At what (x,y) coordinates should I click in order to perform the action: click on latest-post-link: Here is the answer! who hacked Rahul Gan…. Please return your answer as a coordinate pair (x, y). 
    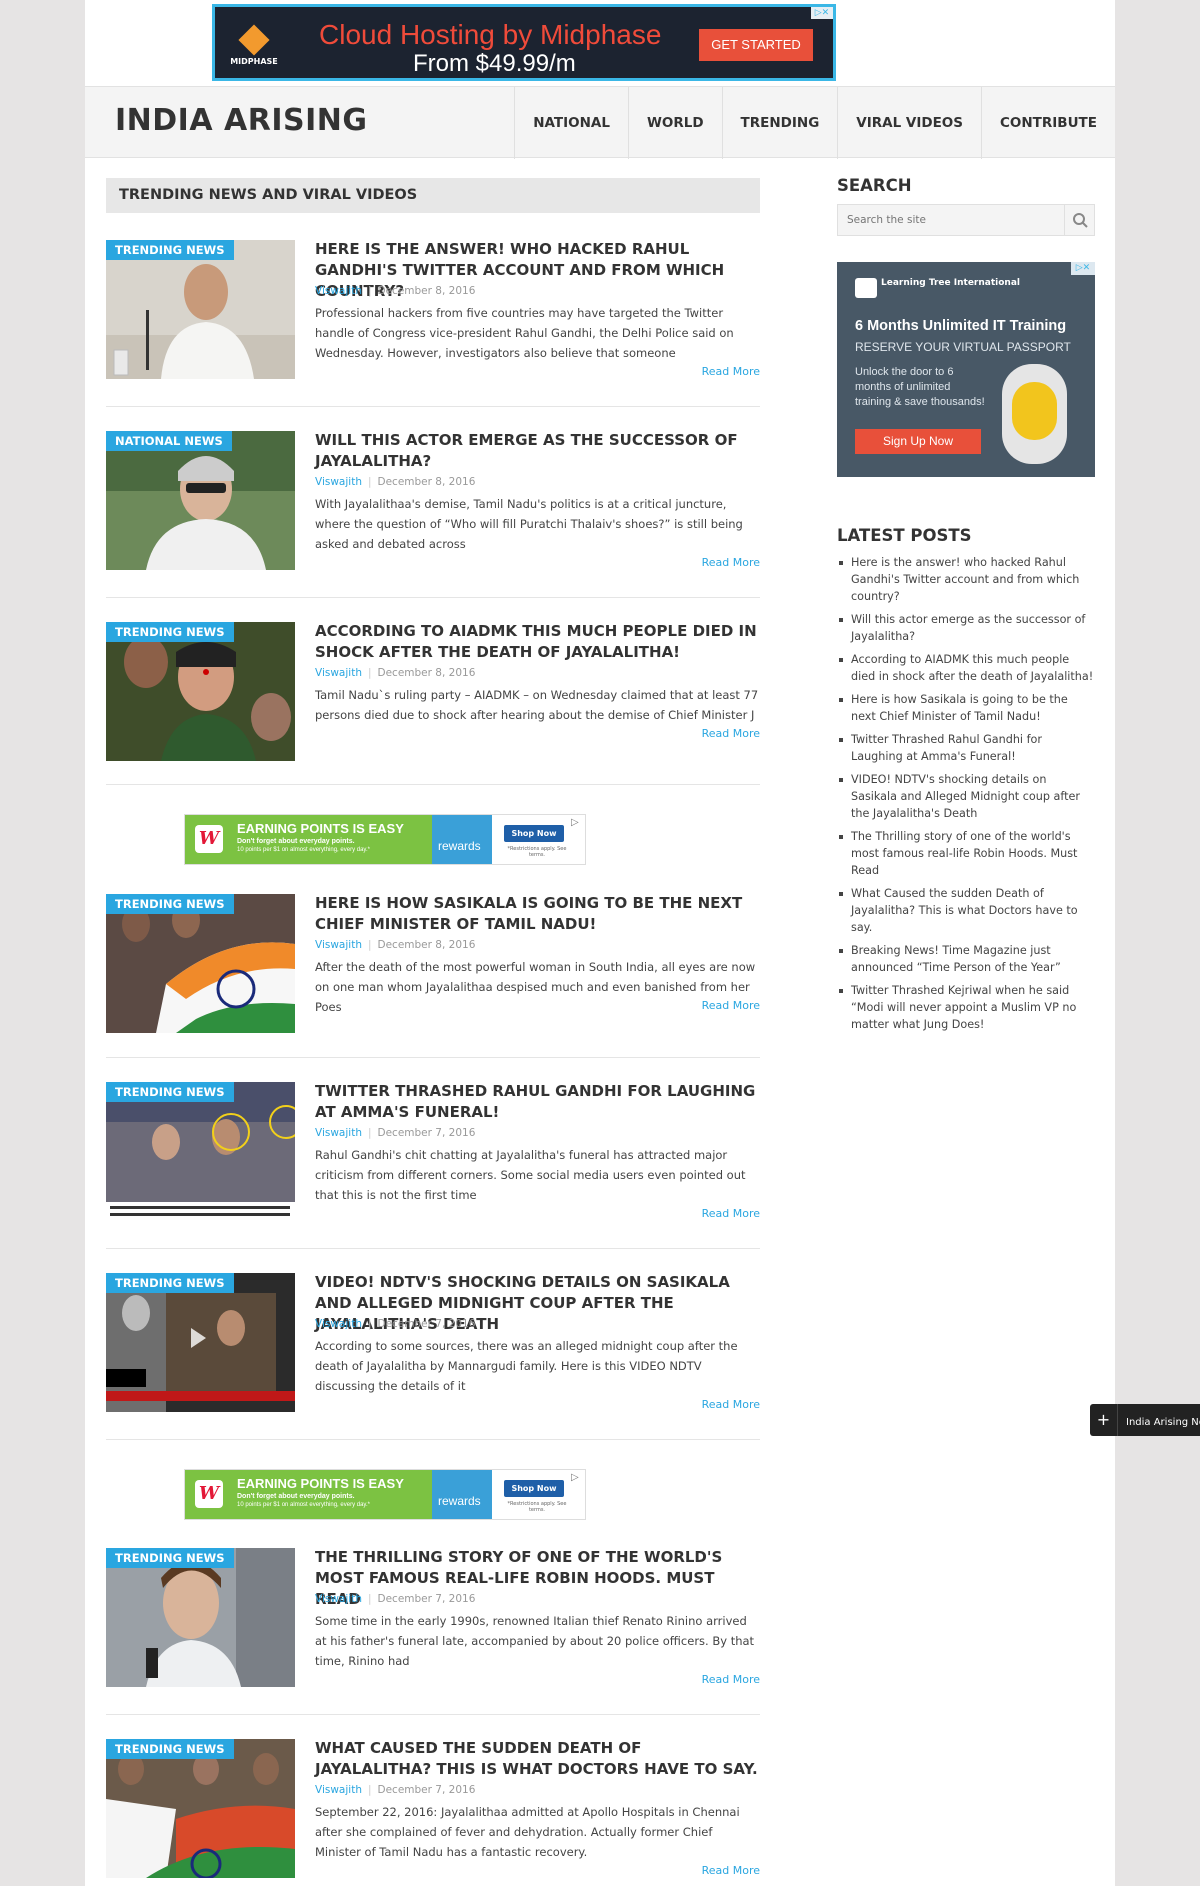
    Looking at the image, I should click on (966, 579).